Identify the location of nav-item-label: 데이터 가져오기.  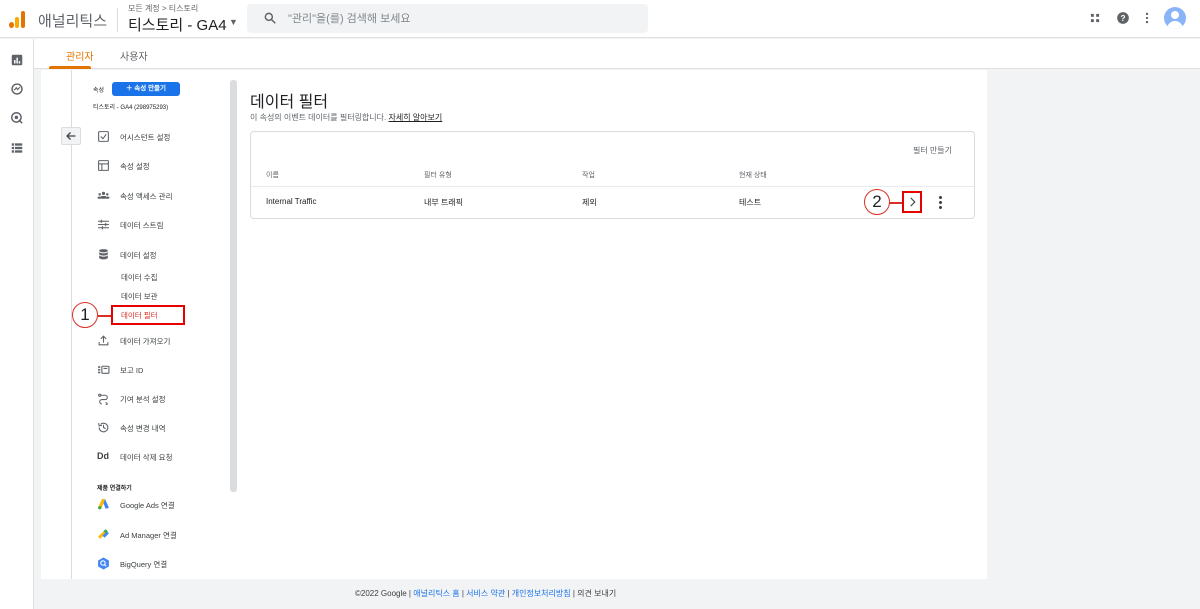
(145, 341).